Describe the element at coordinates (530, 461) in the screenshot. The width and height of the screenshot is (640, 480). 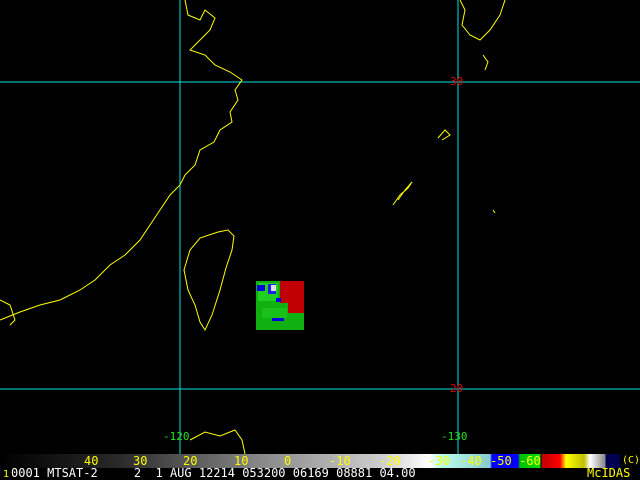
I see `colorbar-tick: -60` at that location.